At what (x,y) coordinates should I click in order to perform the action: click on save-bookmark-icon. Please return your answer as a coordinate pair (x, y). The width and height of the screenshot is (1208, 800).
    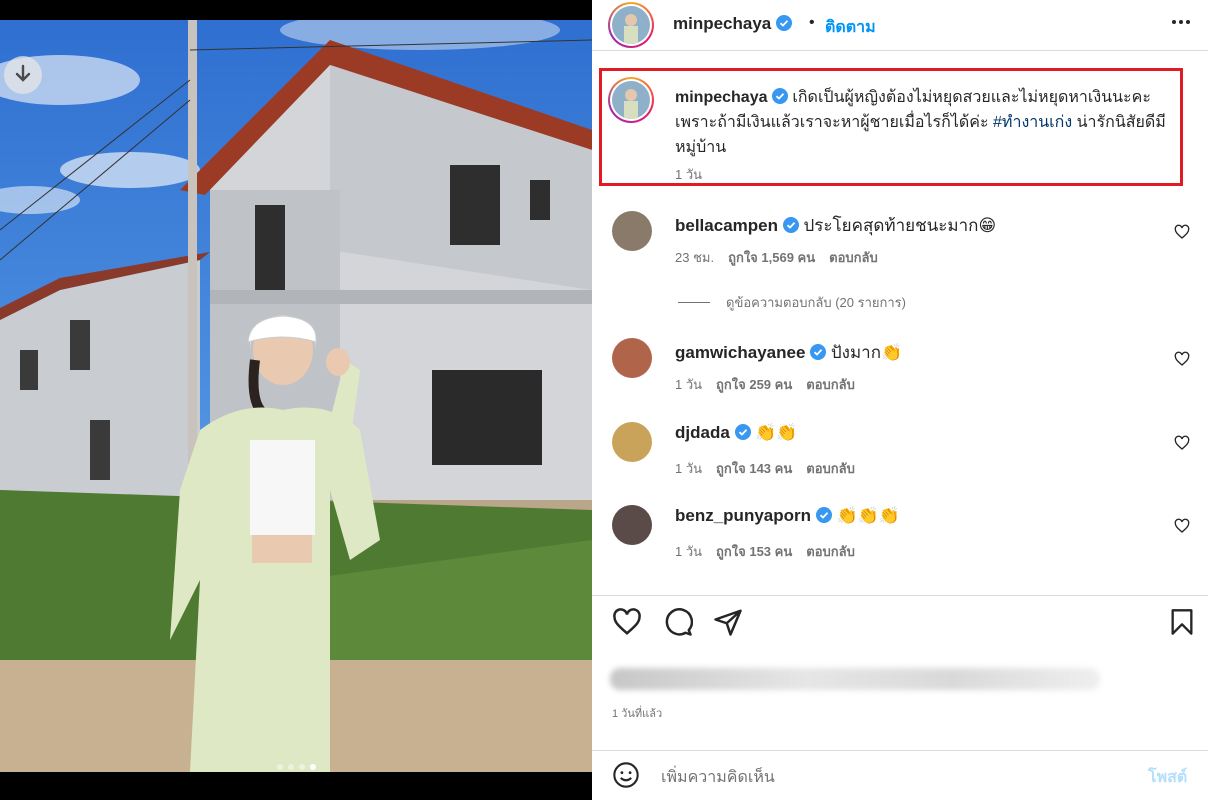
    Looking at the image, I should click on (1182, 622).